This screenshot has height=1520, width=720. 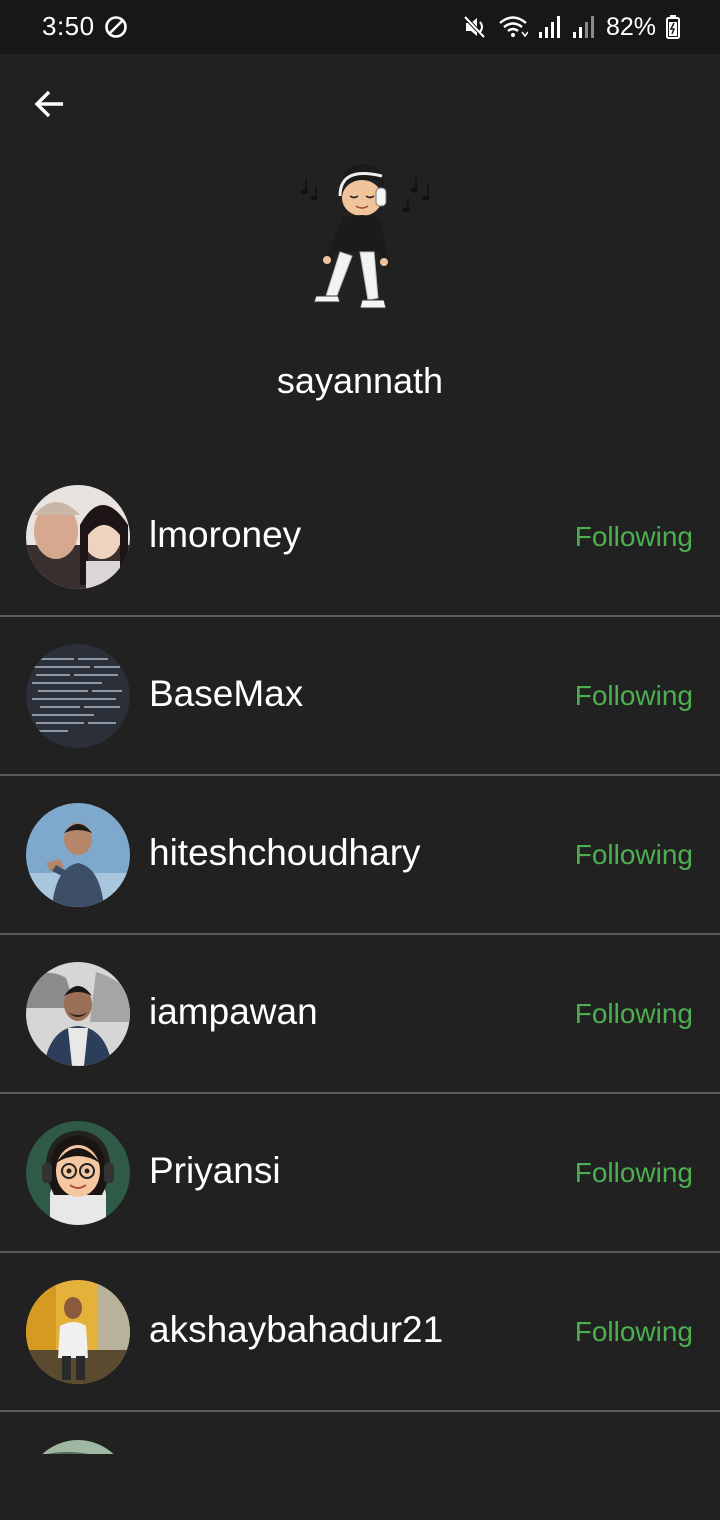 What do you see at coordinates (360, 1173) in the screenshot?
I see `list-item: Priyansi Following` at bounding box center [360, 1173].